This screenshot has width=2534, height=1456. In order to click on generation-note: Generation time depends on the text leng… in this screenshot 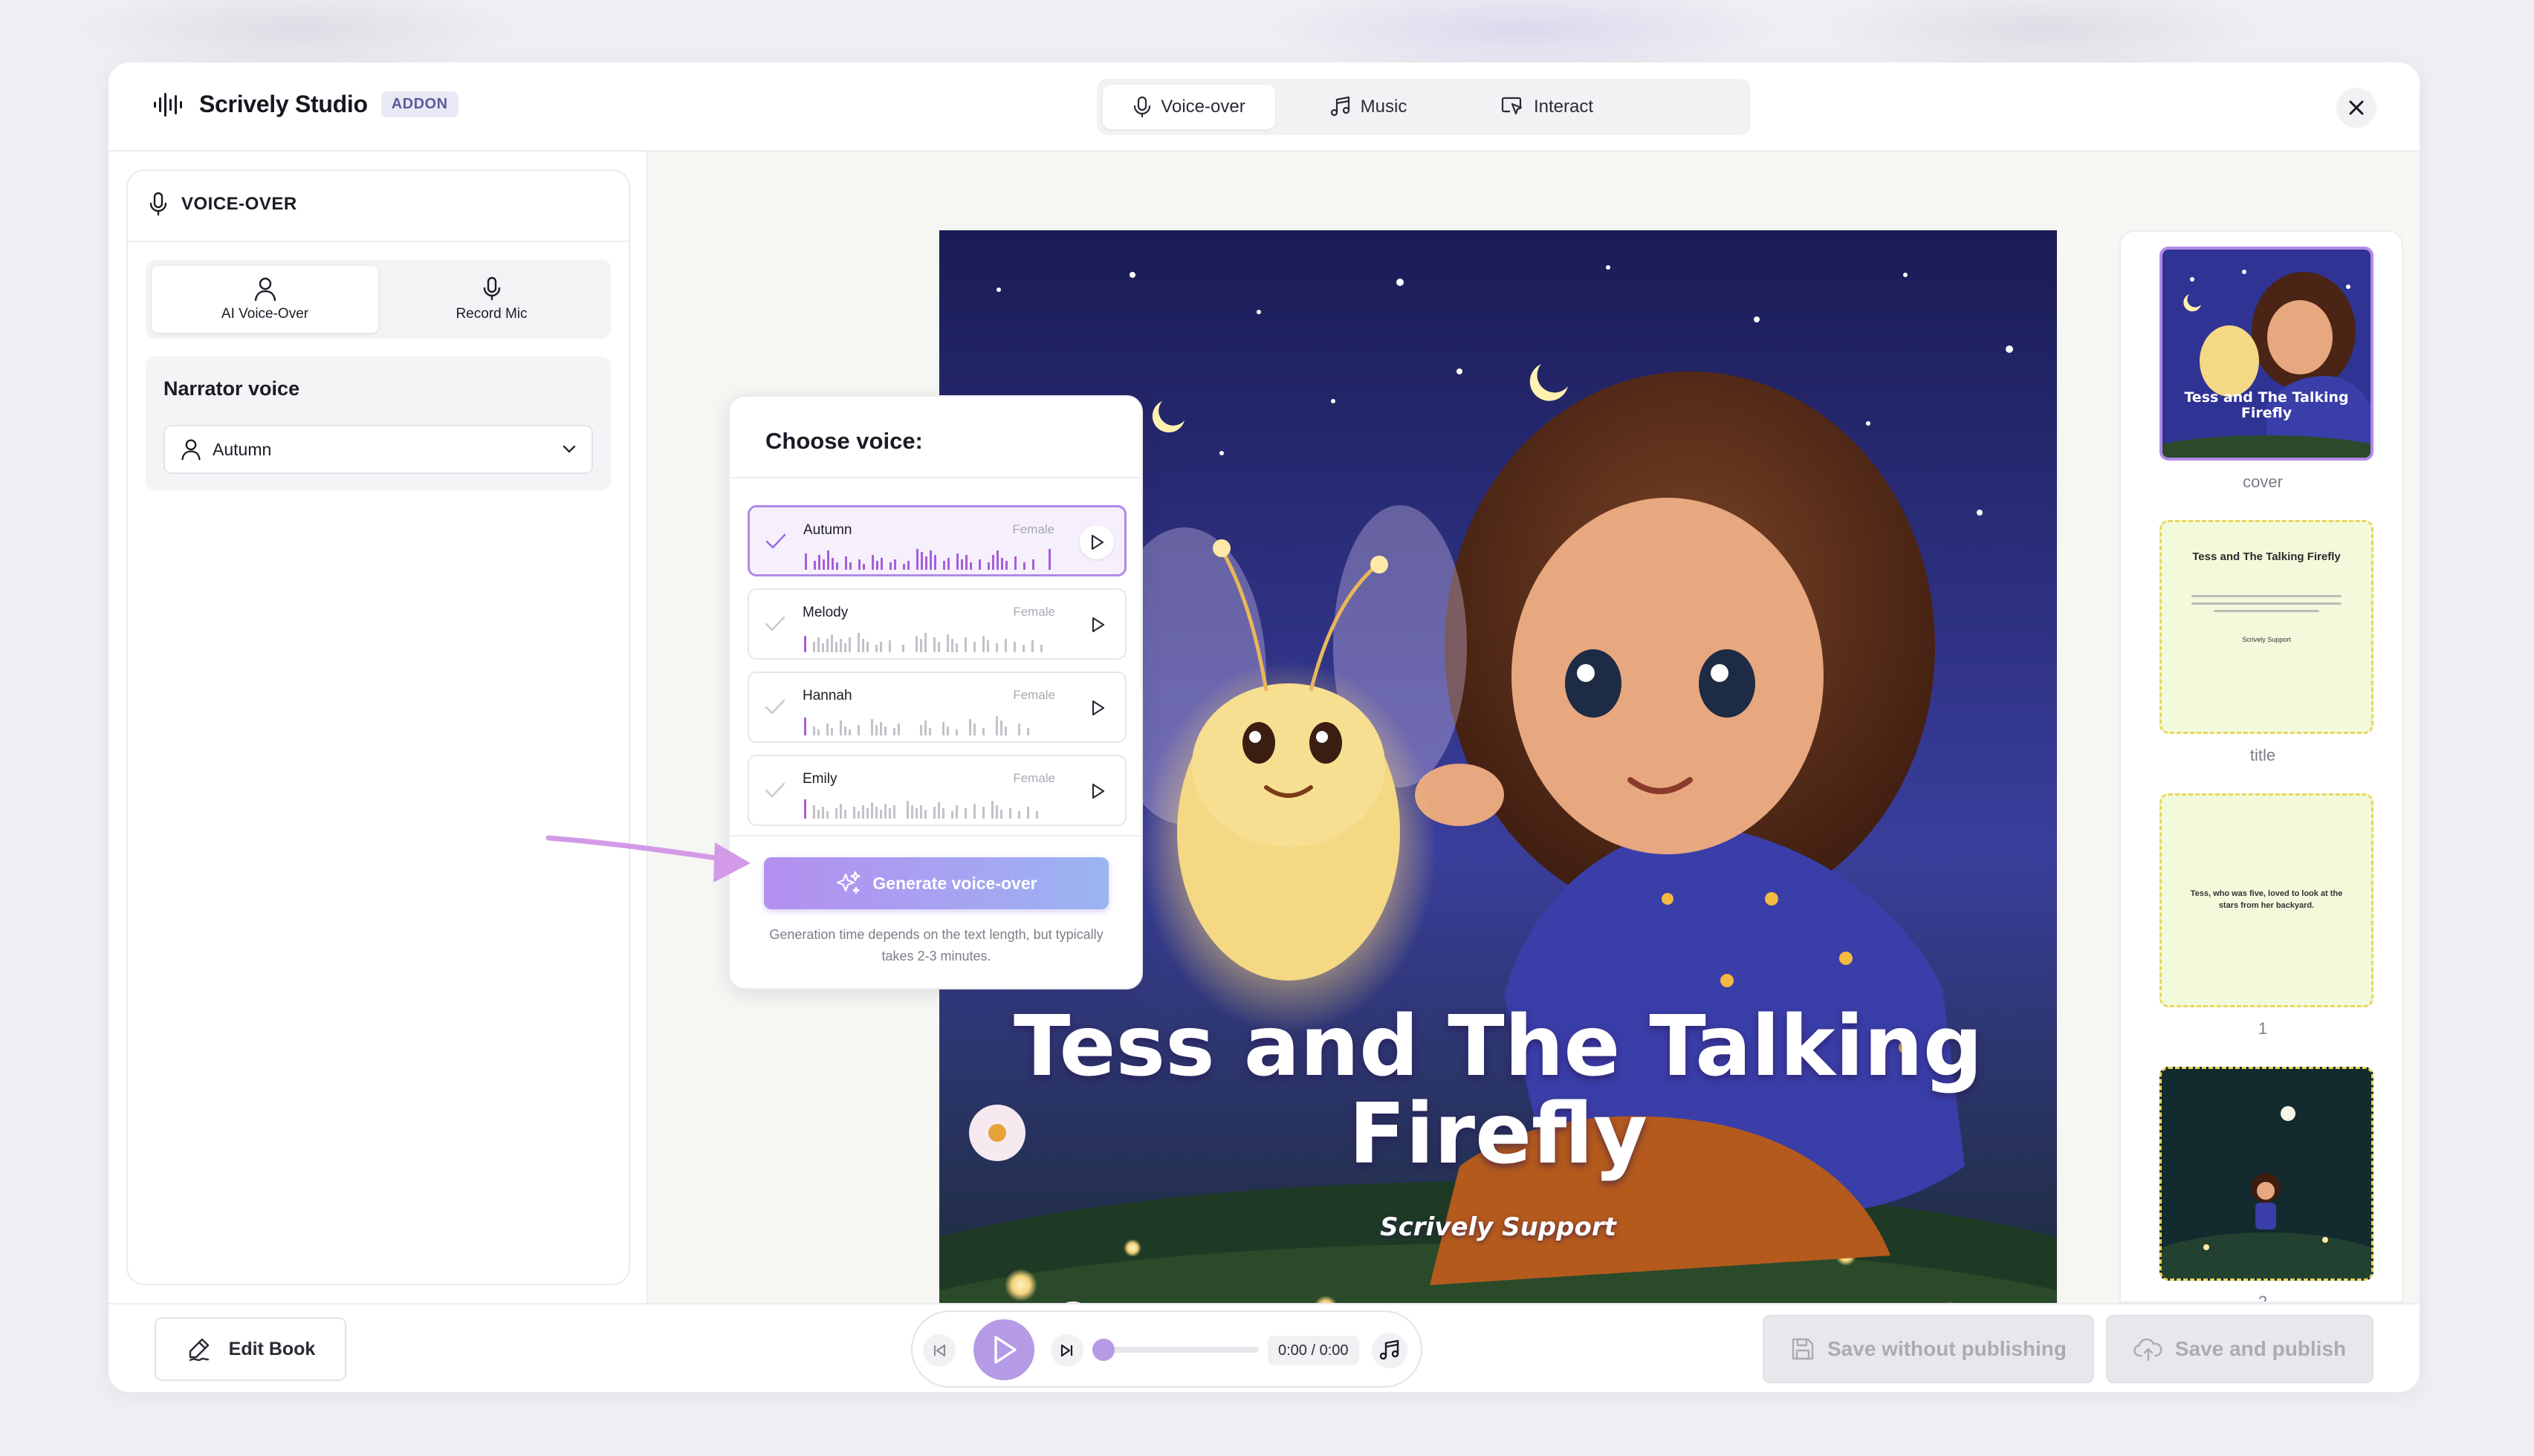, I will do `click(936, 945)`.